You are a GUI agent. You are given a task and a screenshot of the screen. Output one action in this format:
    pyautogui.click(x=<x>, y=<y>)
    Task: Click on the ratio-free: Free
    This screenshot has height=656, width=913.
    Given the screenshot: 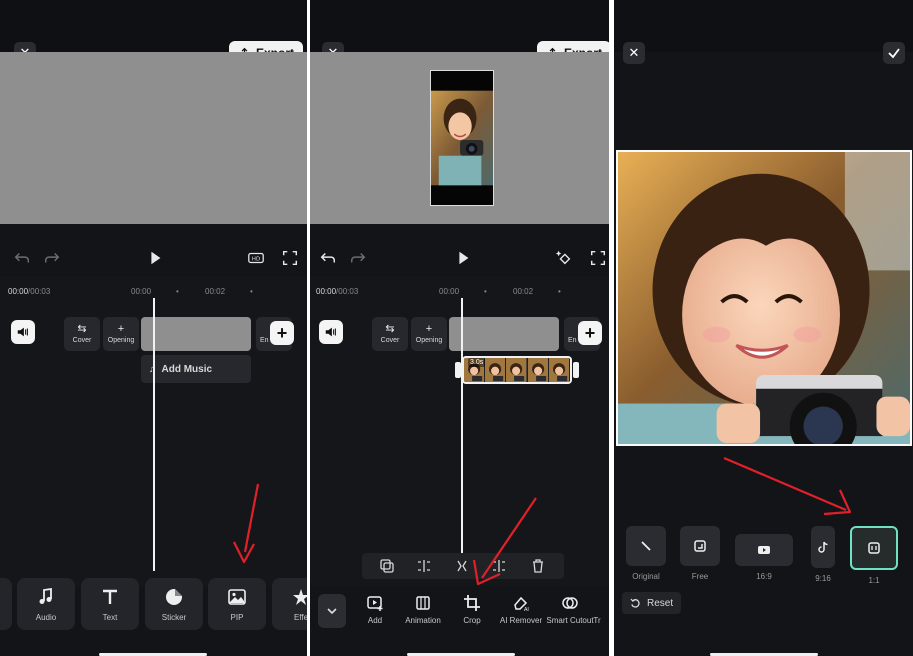 What is the action you would take?
    pyautogui.click(x=700, y=553)
    